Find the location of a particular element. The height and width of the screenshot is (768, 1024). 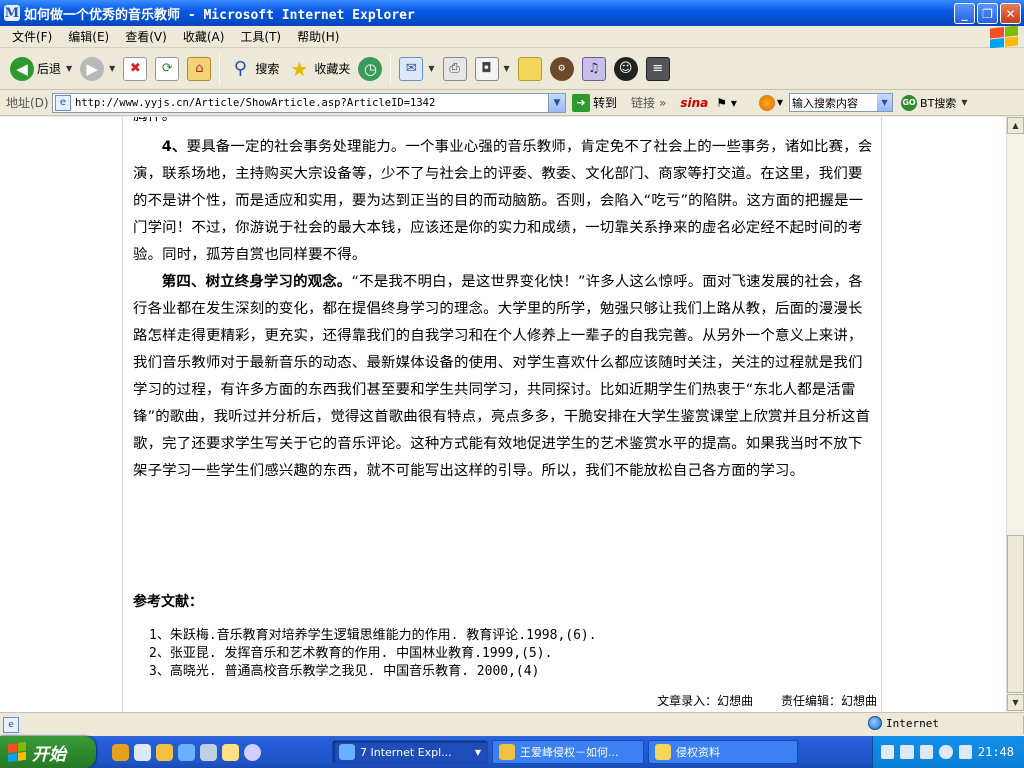

article-credits: 文章录入：幻想曲 责任编辑：幻想曲 is located at coordinates (755, 700).